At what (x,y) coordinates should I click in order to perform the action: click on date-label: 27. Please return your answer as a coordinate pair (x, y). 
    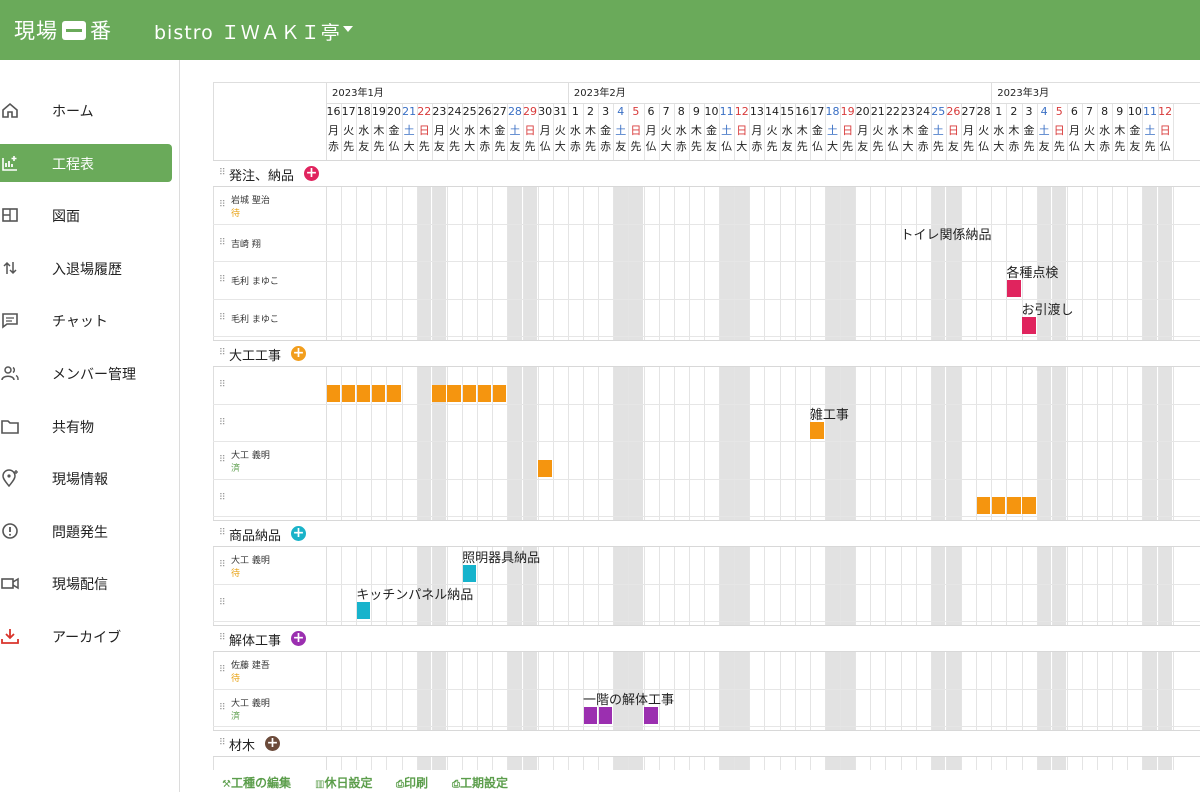
    Looking at the image, I should click on (499, 111).